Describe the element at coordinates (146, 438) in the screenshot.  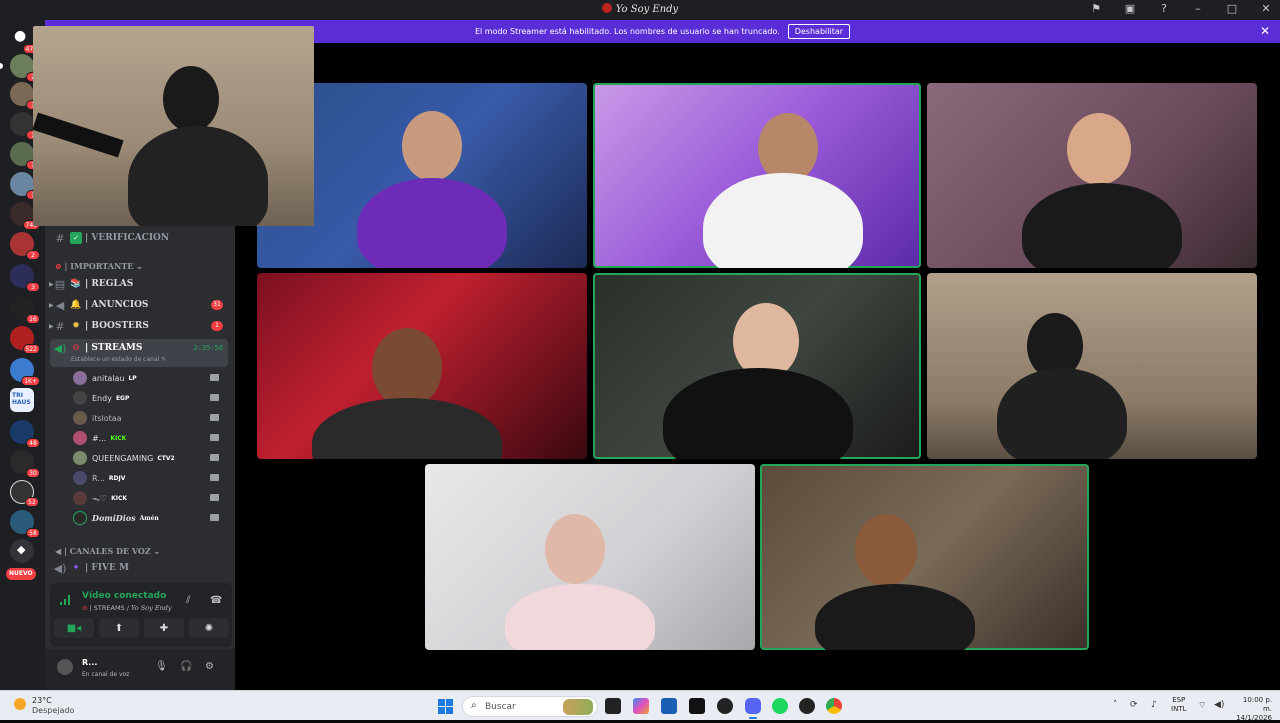
I see `voice-member: #... KICK` at that location.